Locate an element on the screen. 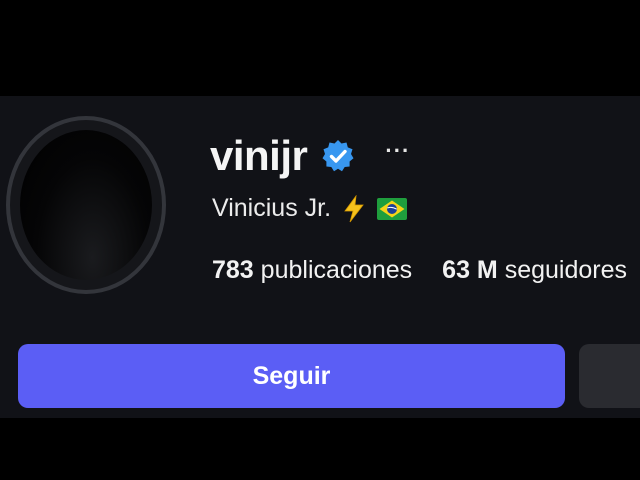  stat-posts-label: publicaciones is located at coordinates (336, 270).